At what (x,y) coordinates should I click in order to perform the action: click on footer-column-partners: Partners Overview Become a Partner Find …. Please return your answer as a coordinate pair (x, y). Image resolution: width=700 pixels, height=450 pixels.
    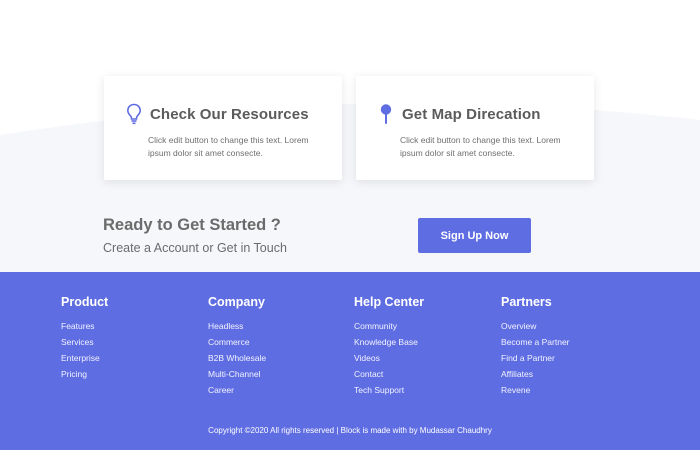
    Looking at the image, I should click on (535, 346).